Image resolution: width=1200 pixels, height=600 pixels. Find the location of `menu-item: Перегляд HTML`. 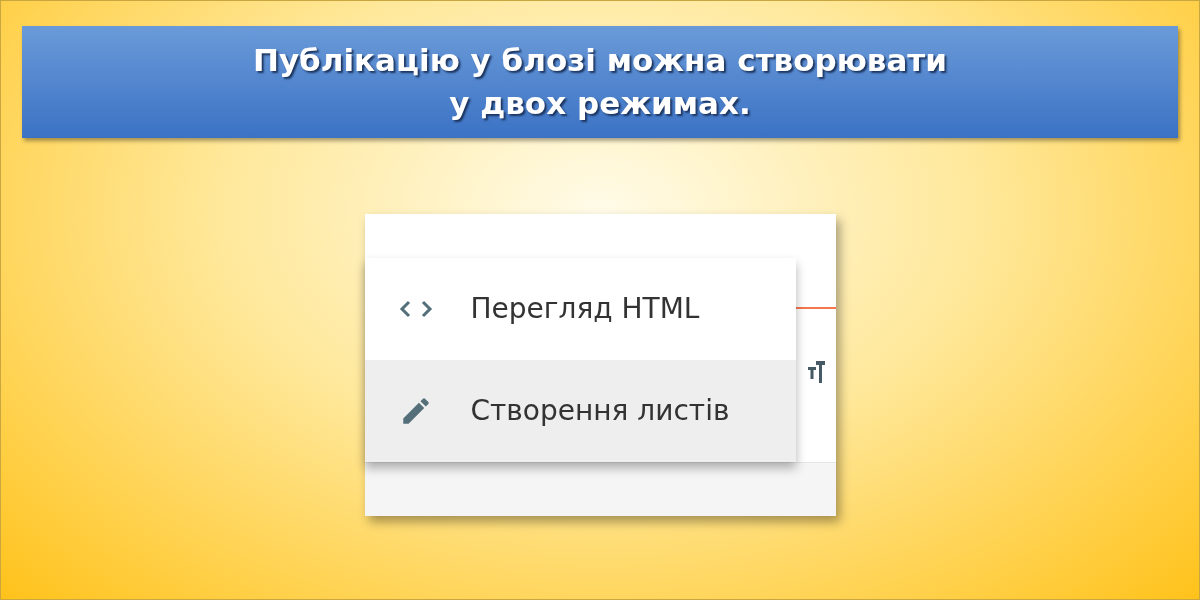

menu-item: Перегляд HTML is located at coordinates (580, 309).